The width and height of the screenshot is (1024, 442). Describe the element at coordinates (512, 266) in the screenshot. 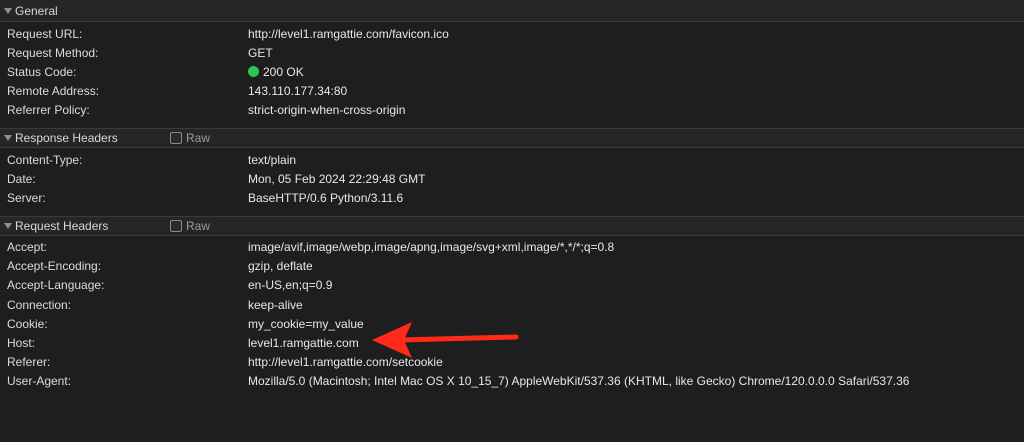

I see `request-header-row: Accept-Encoding: gzip, deflate` at that location.